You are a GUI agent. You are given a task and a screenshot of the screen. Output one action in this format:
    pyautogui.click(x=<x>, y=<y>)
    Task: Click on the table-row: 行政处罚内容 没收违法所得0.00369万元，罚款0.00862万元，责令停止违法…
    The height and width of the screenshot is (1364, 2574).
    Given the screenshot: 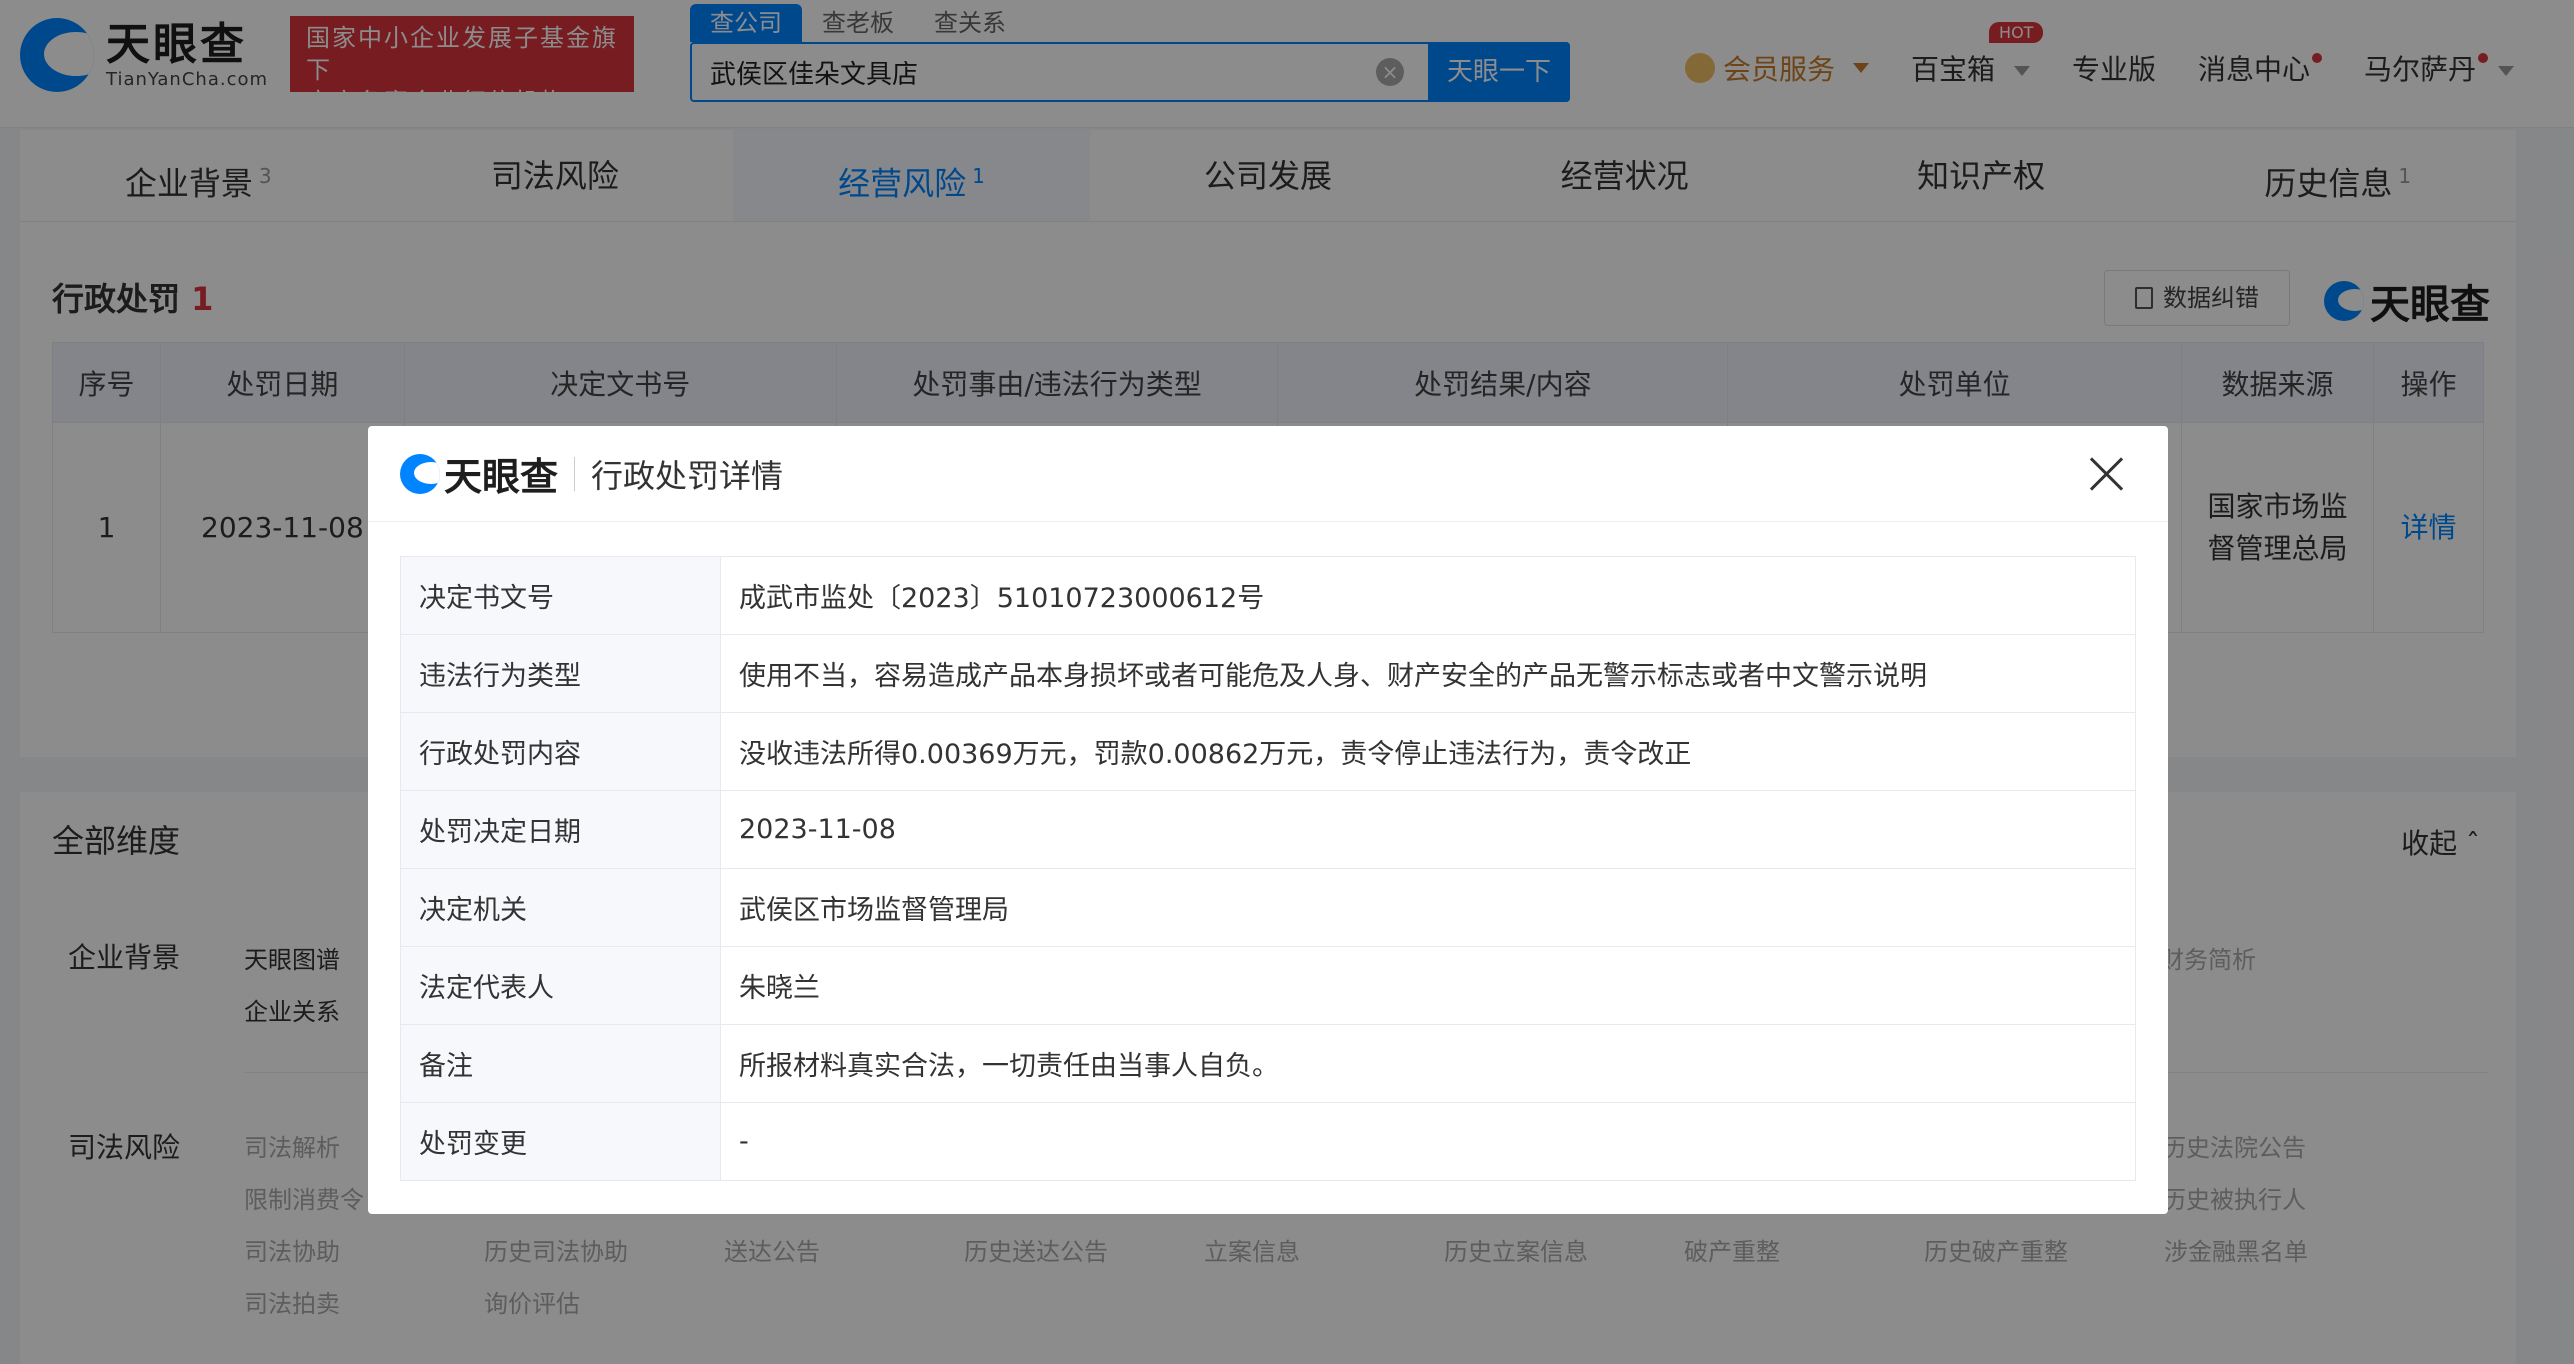 What is the action you would take?
    pyautogui.click(x=1268, y=751)
    